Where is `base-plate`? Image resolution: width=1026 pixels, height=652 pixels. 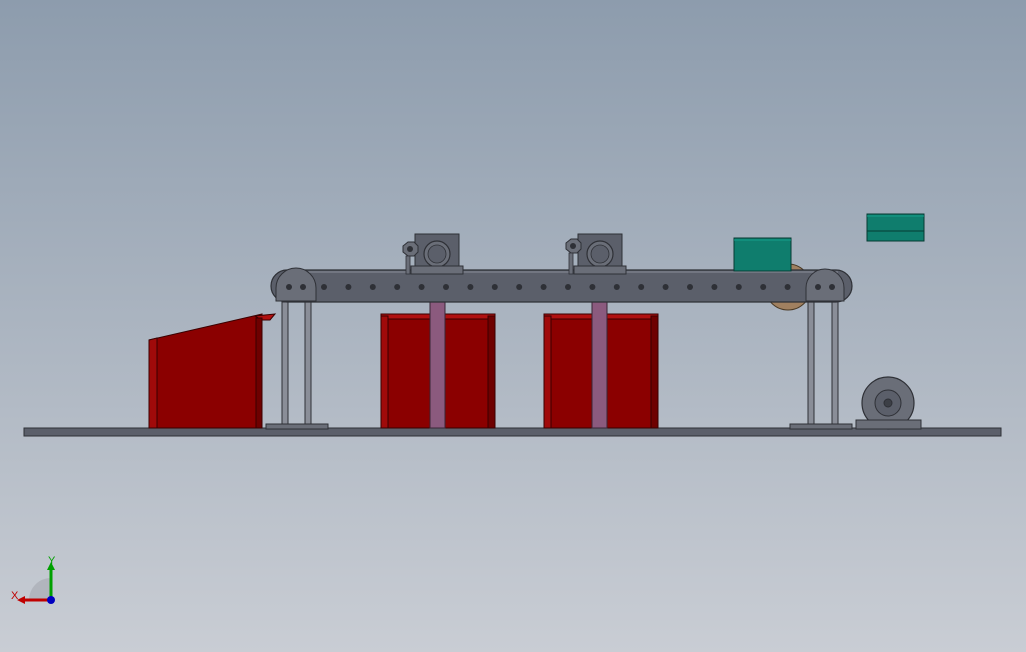 base-plate is located at coordinates (512, 432).